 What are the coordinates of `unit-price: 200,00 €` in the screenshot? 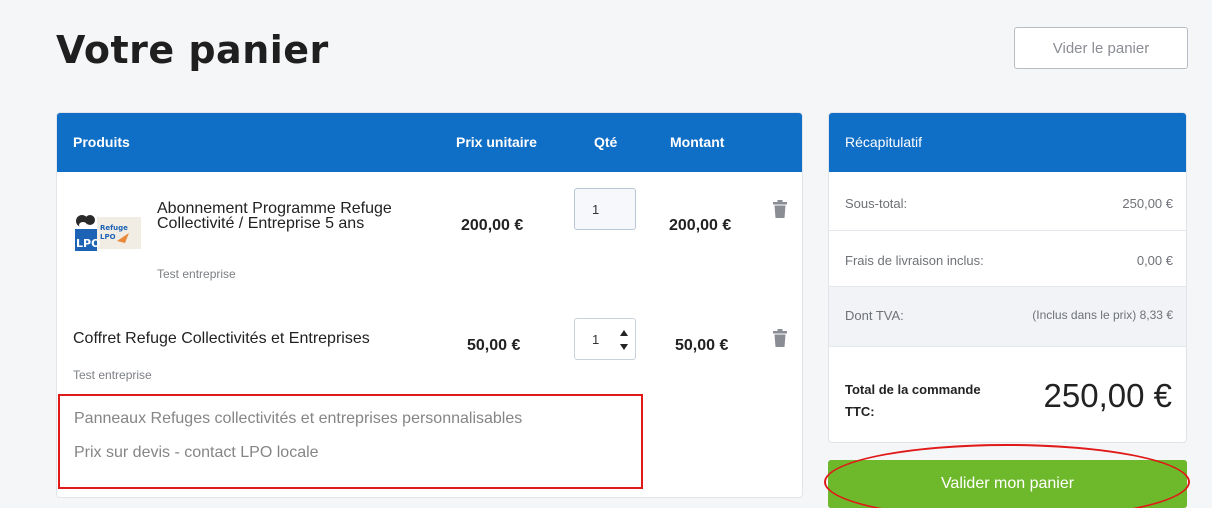 It's located at (492, 225).